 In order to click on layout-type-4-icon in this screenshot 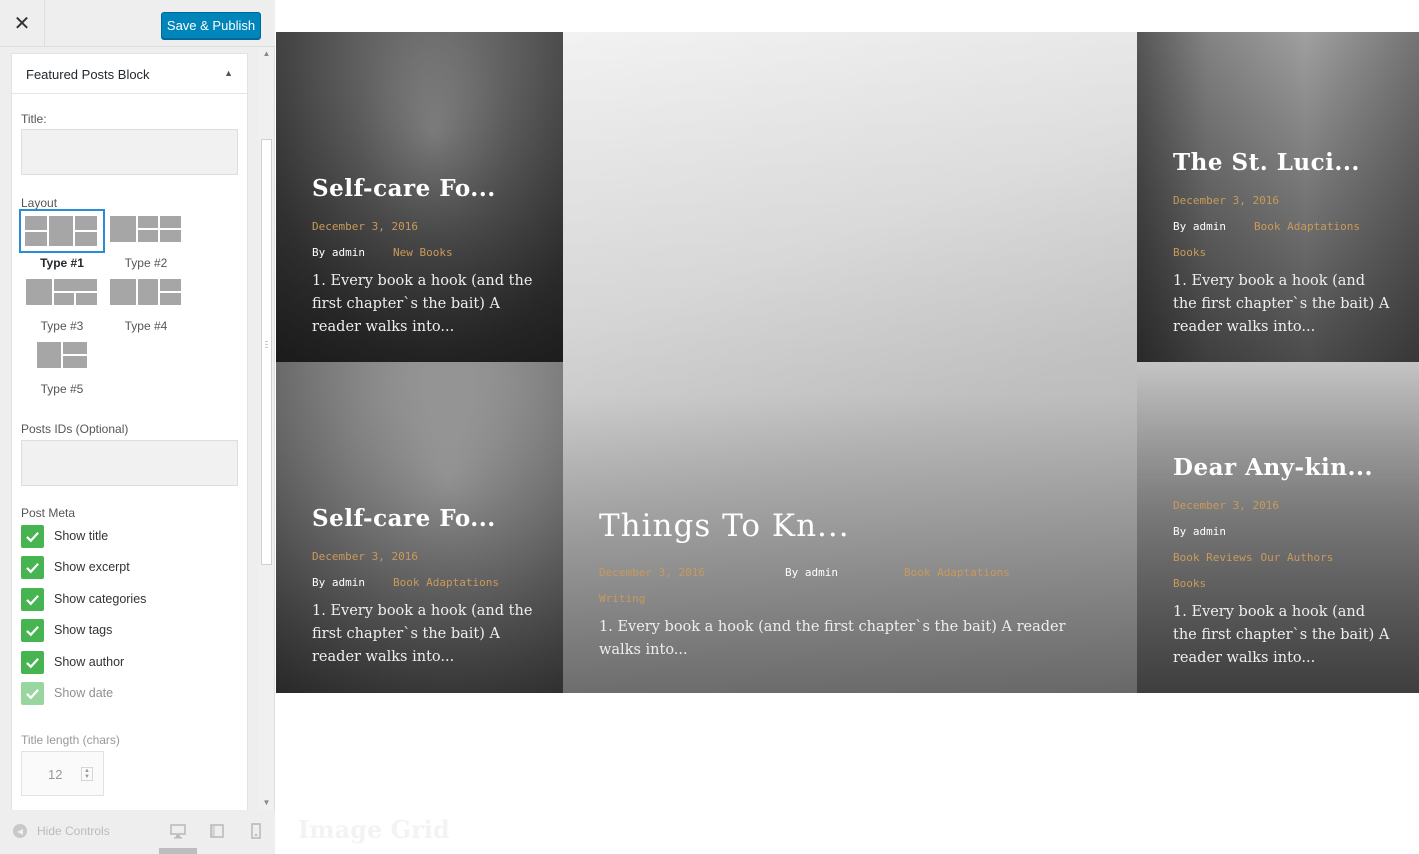, I will do `click(146, 294)`.